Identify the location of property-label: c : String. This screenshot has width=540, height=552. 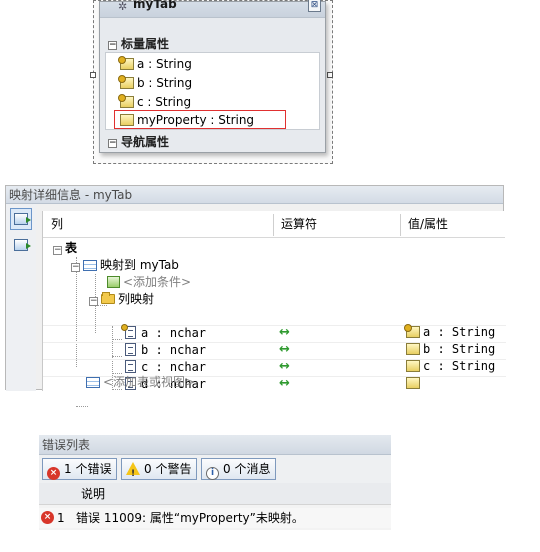
(164, 102).